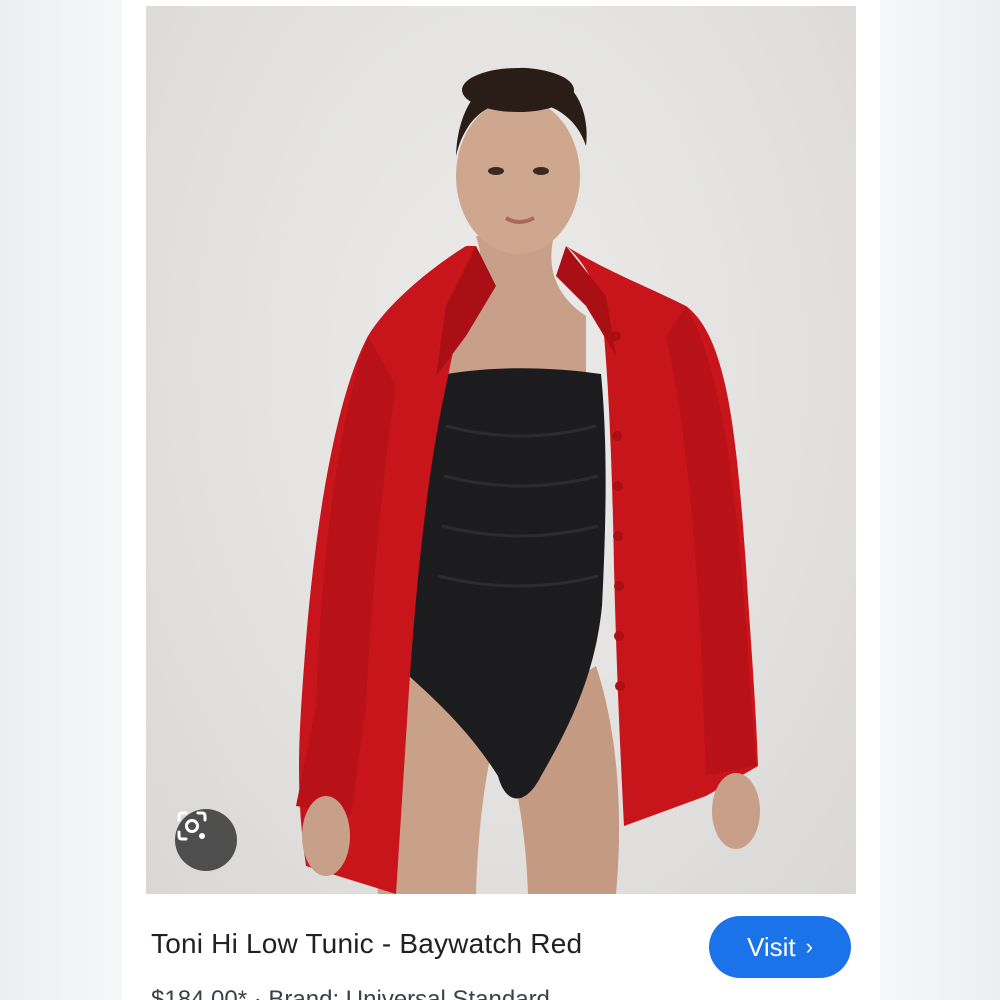  What do you see at coordinates (771, 946) in the screenshot?
I see `visit-label: Visit` at bounding box center [771, 946].